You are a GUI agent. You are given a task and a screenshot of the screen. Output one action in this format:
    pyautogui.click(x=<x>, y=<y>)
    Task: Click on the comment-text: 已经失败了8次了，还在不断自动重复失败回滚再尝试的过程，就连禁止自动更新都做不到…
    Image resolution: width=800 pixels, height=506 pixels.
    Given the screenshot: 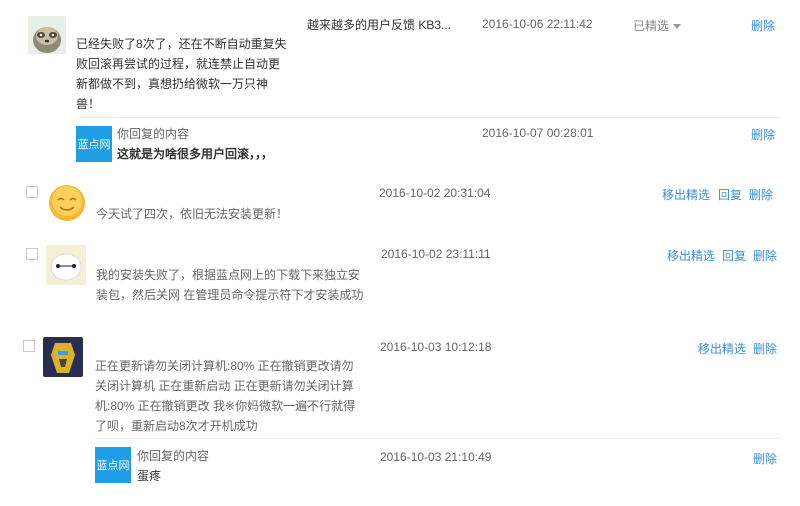 What is the action you would take?
    pyautogui.click(x=181, y=74)
    